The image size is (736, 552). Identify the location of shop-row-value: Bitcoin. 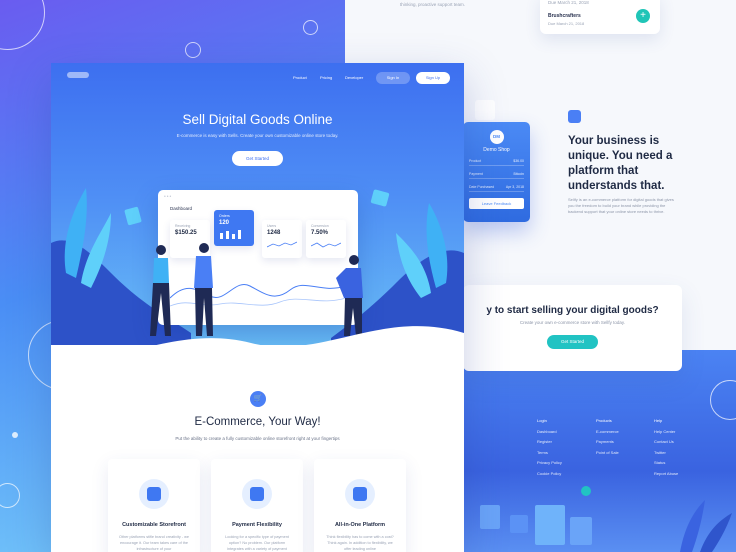
(518, 174).